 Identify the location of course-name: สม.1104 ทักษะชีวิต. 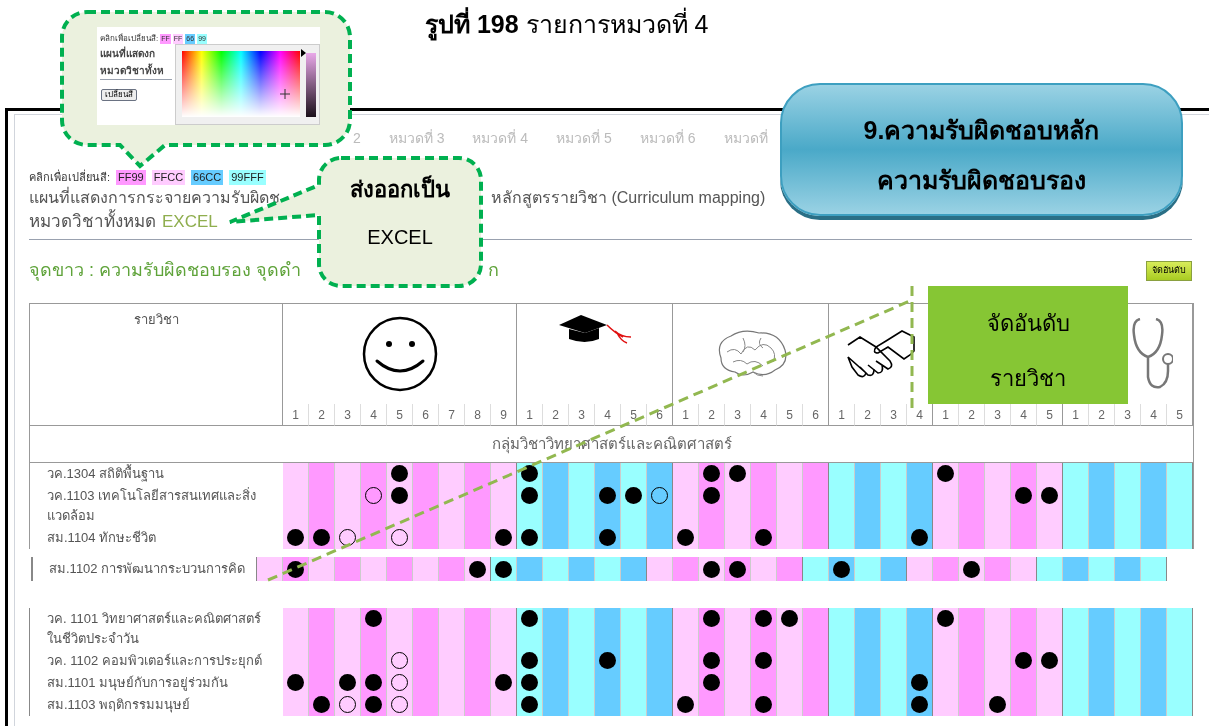
(102, 537).